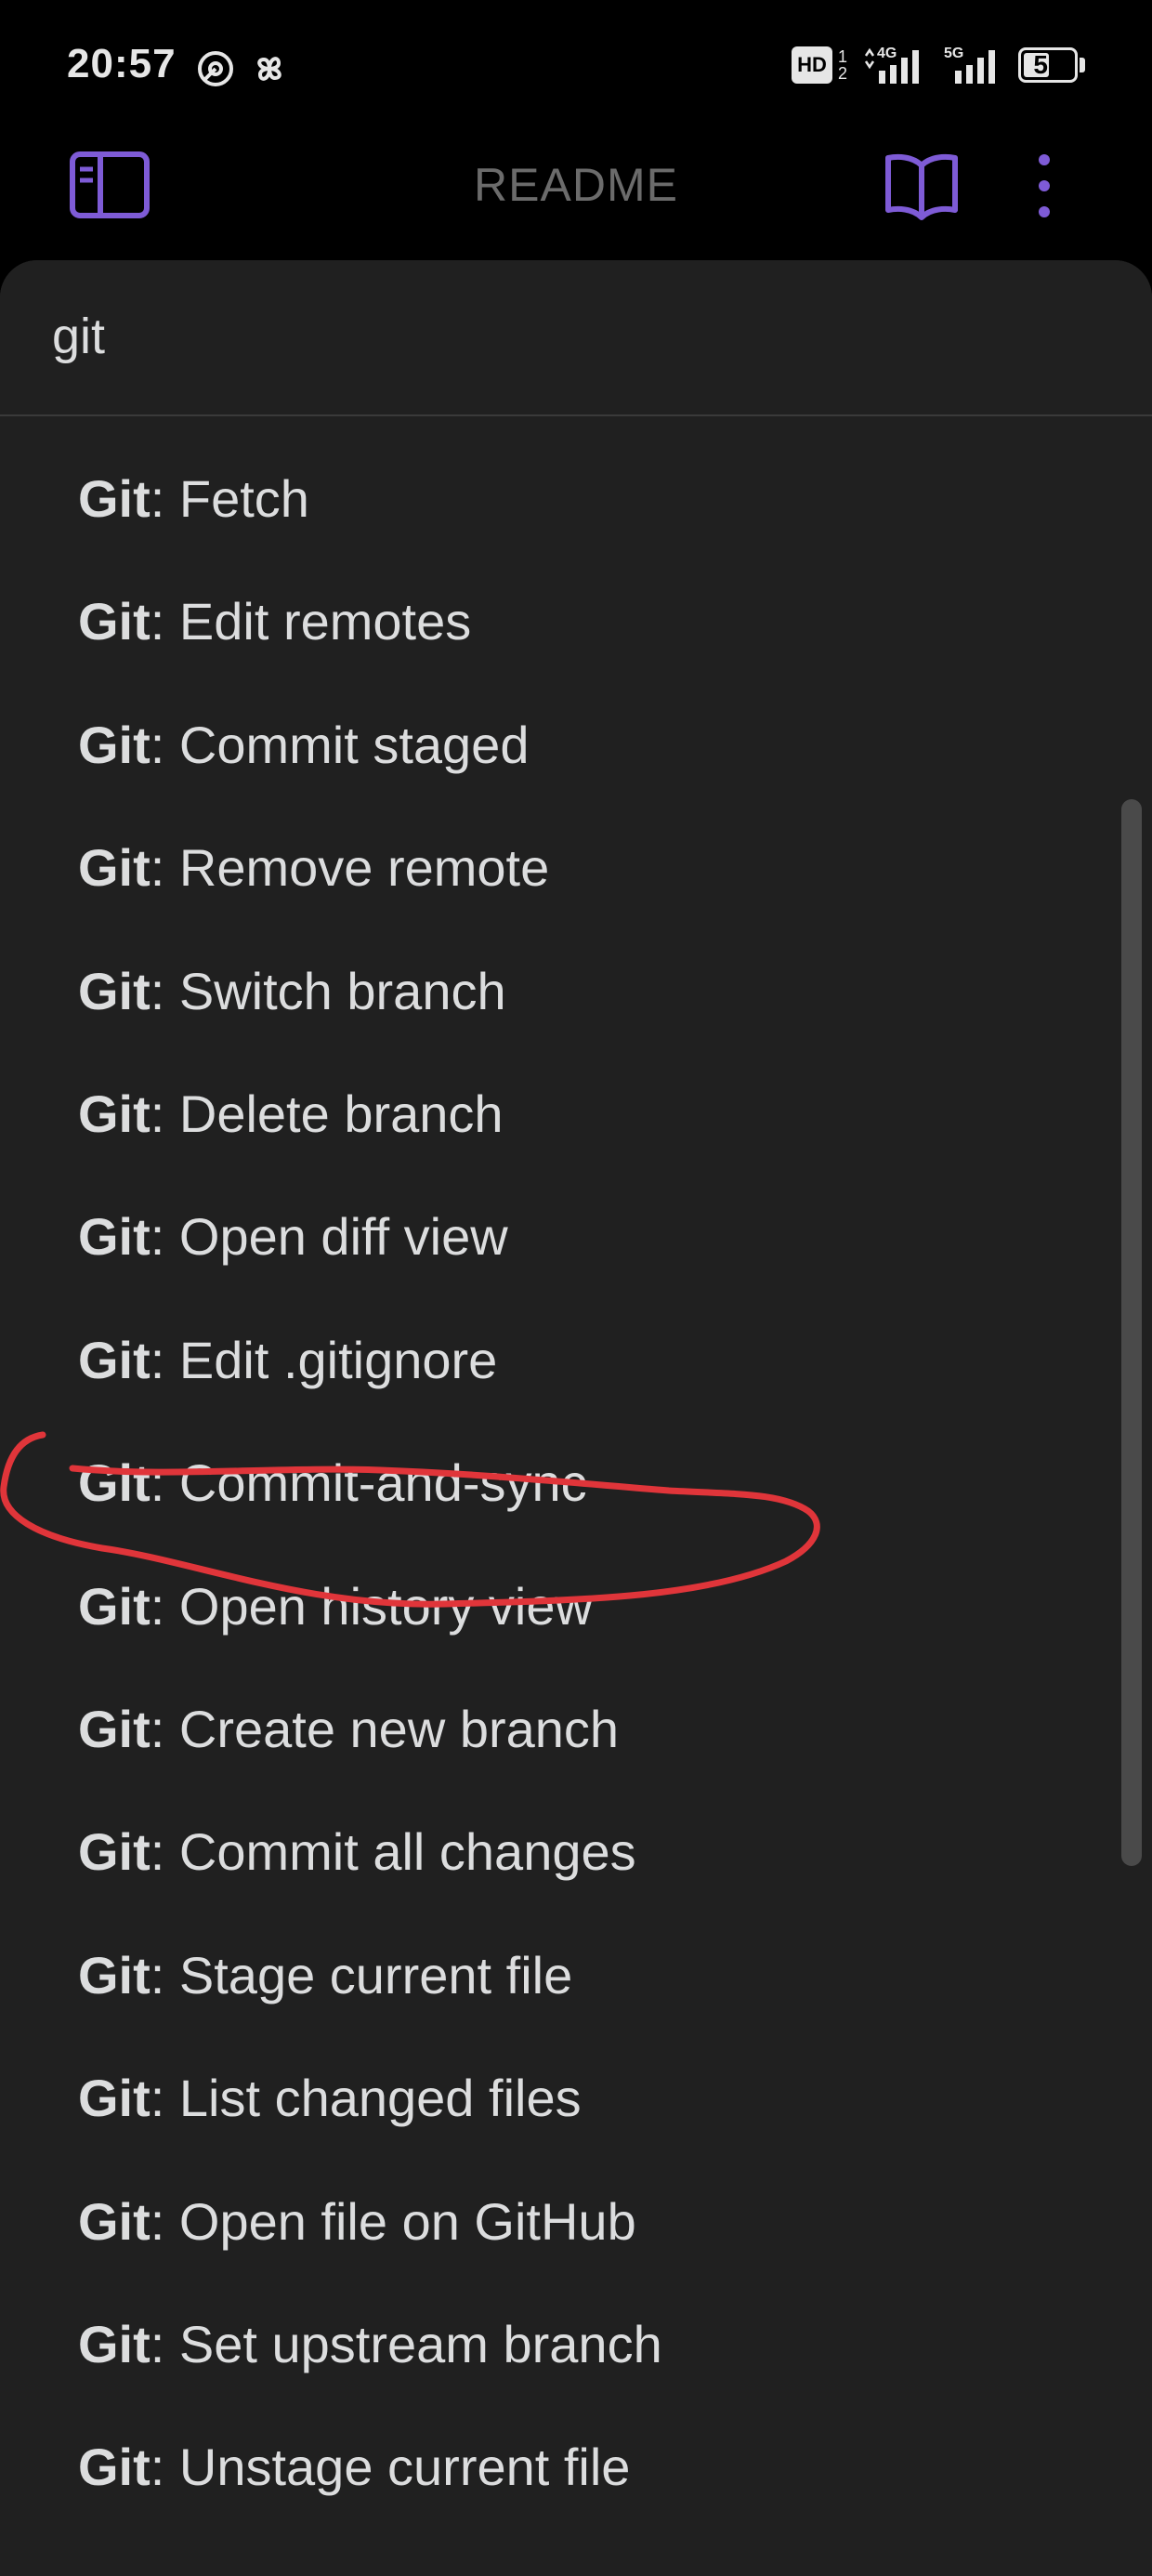  Describe the element at coordinates (516, 336) in the screenshot. I see `command-search-input` at that location.